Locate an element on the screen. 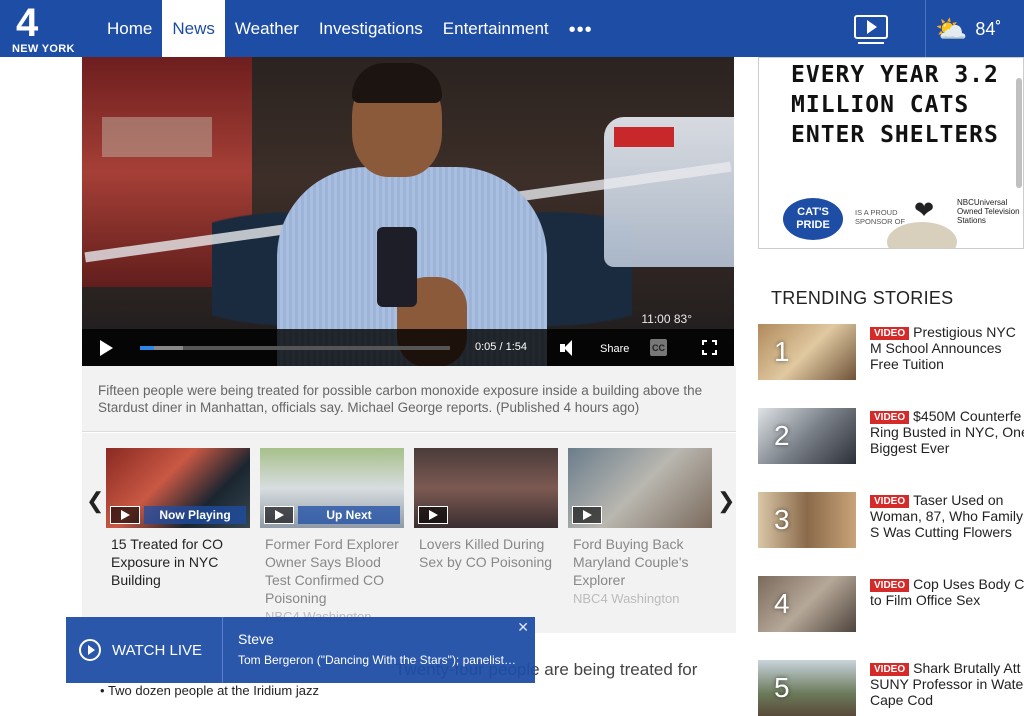 The image size is (1024, 716). trending-thumbnail: 4 is located at coordinates (807, 604).